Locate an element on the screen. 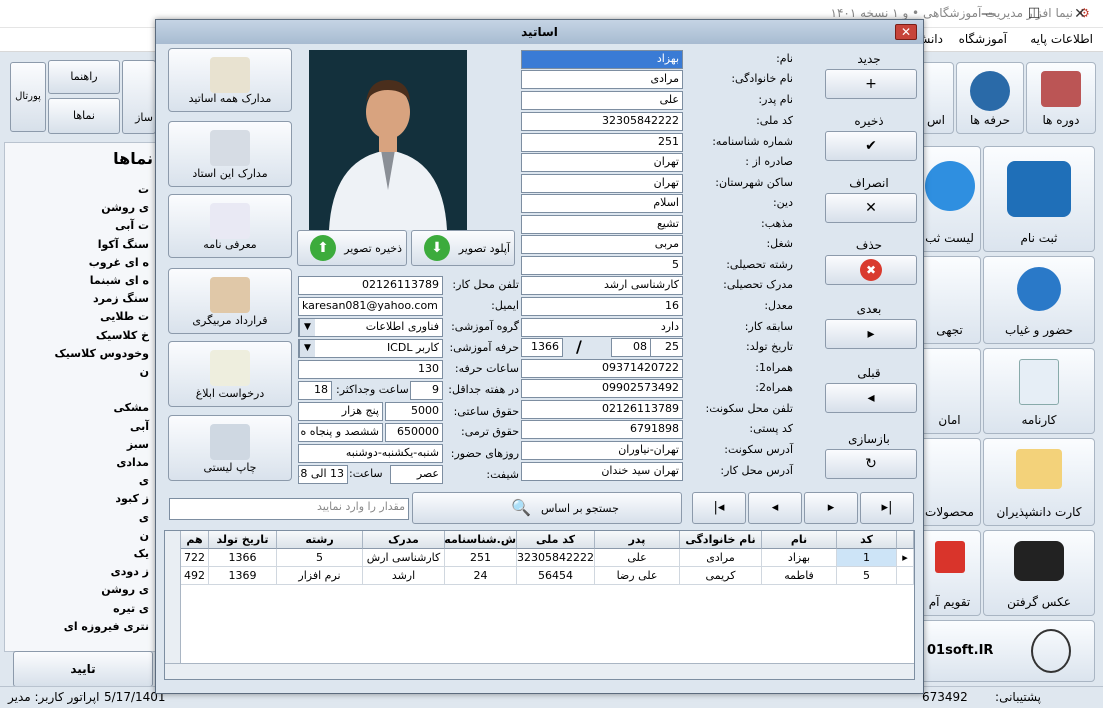 The image size is (1103, 708). grid-header: تاریخ تولد is located at coordinates (243, 540).